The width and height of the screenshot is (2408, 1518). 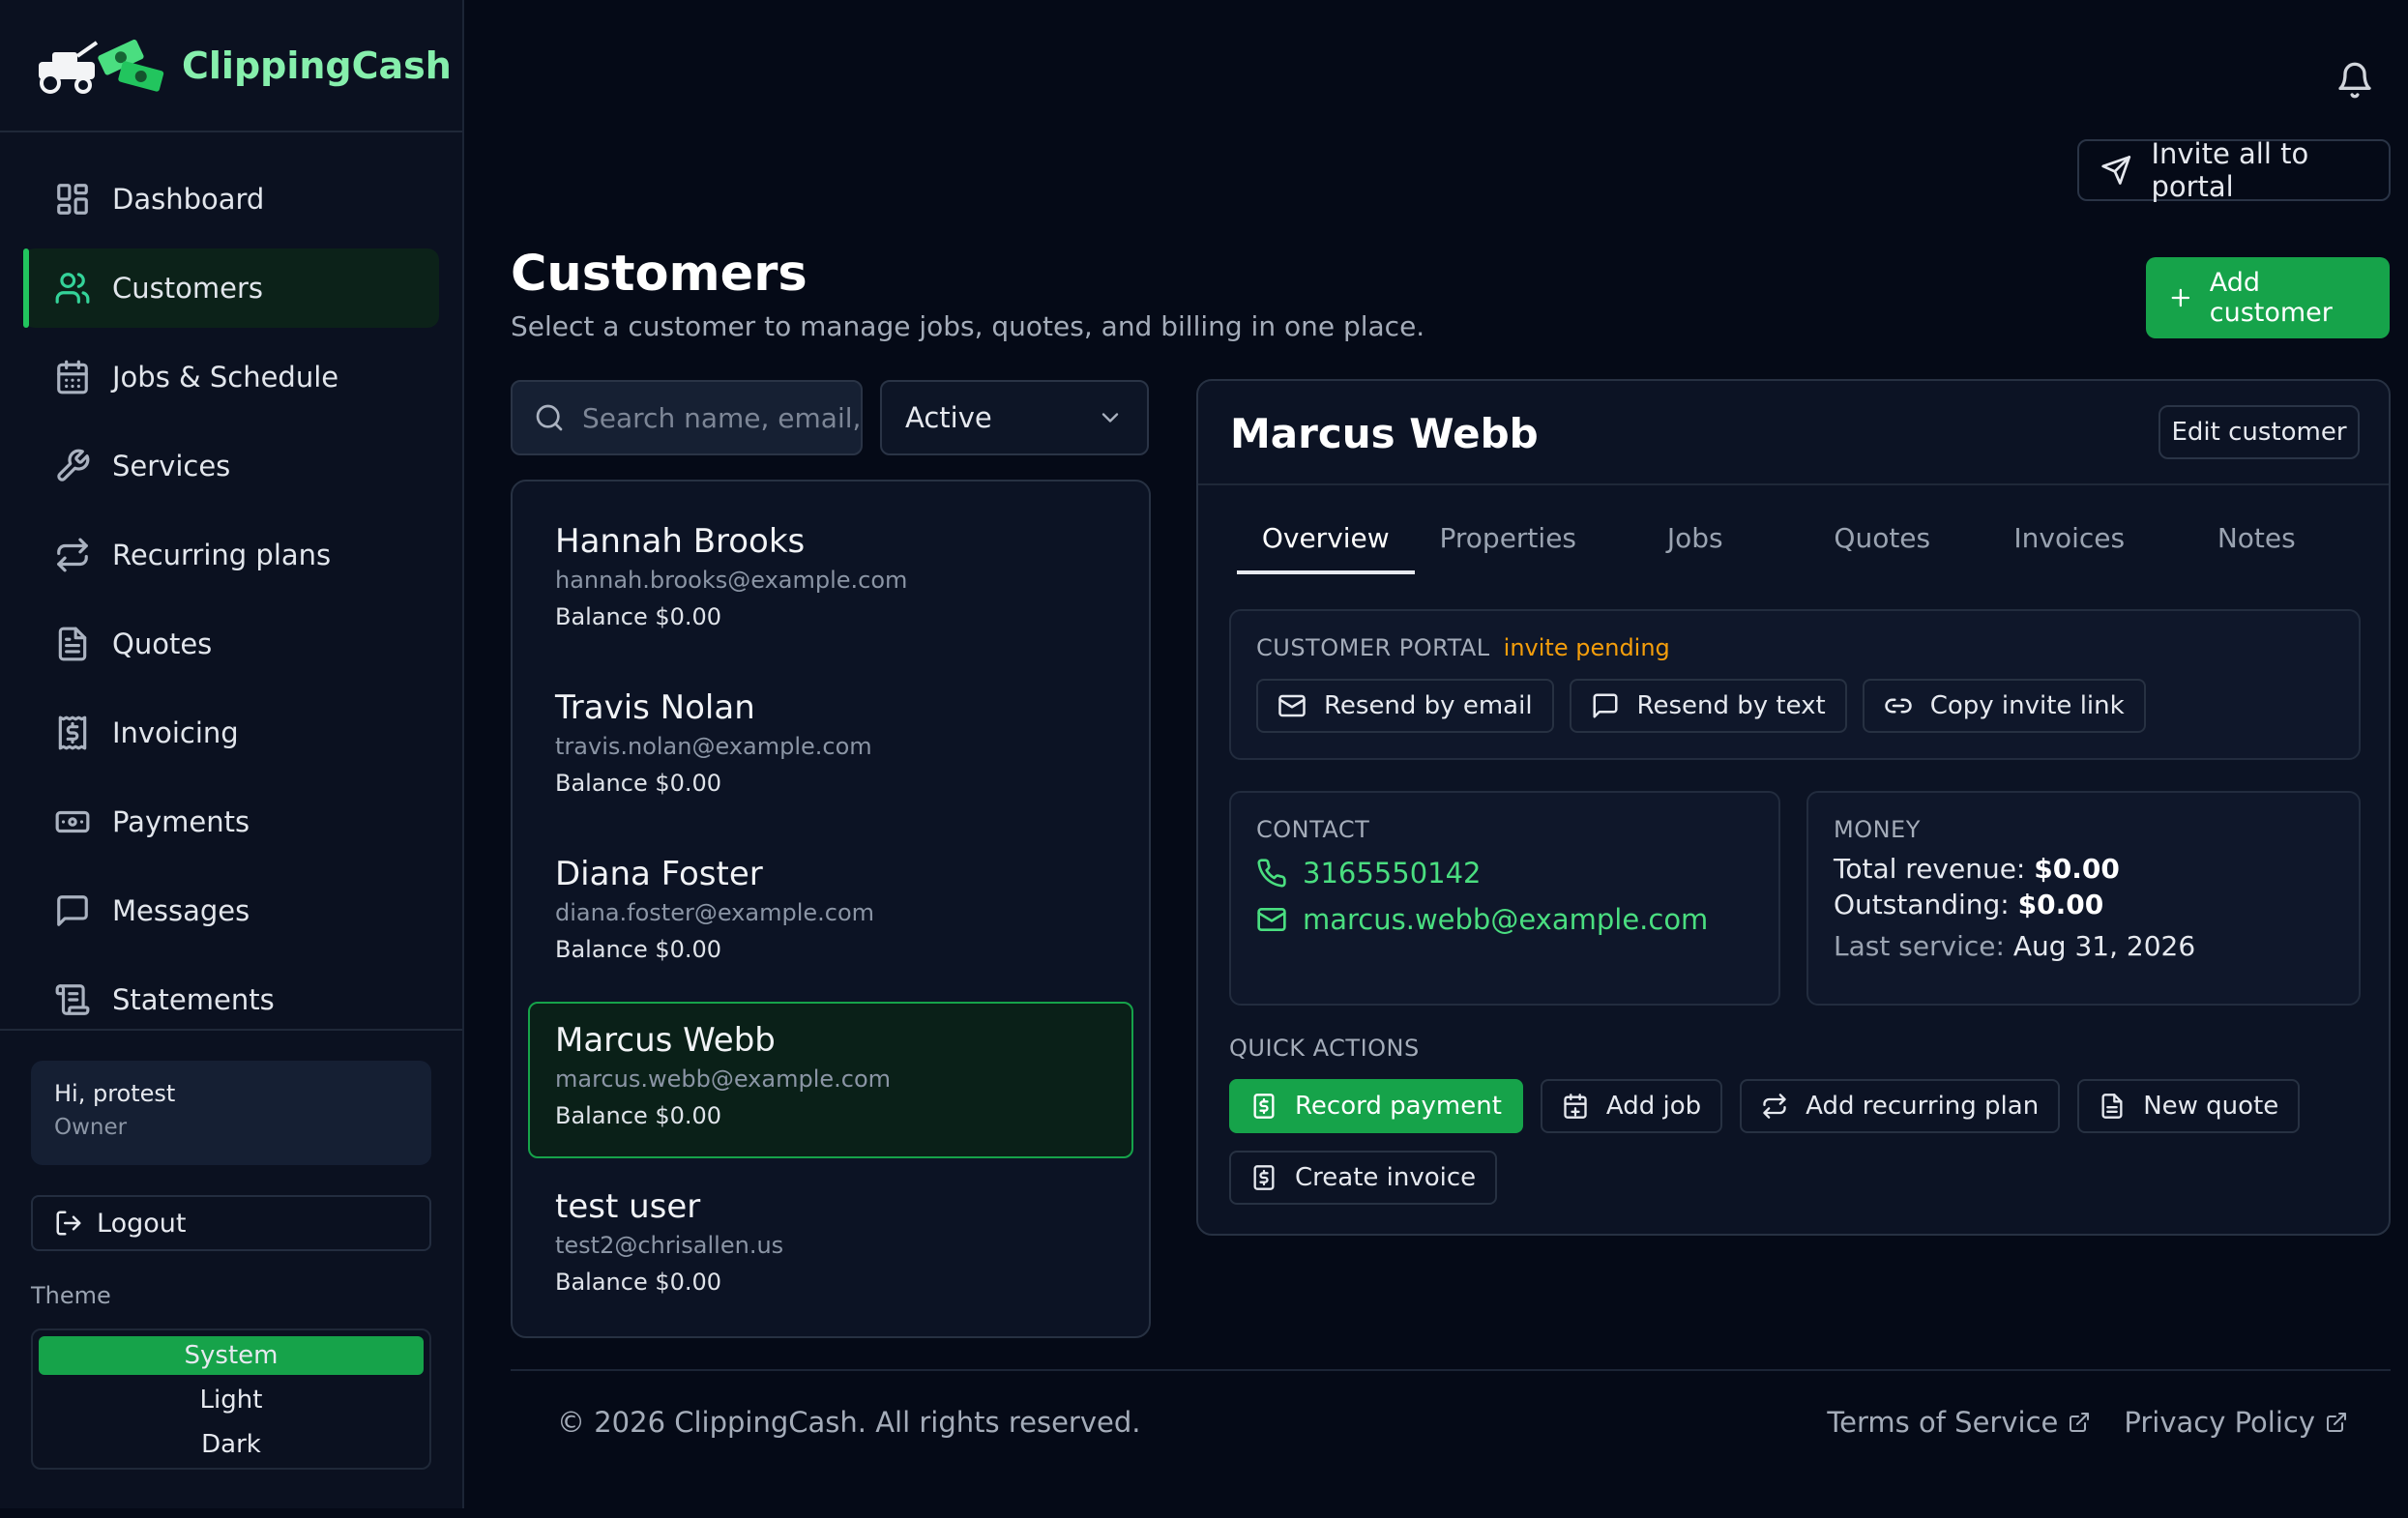 What do you see at coordinates (2354, 80) in the screenshot?
I see `notification-bell-icon` at bounding box center [2354, 80].